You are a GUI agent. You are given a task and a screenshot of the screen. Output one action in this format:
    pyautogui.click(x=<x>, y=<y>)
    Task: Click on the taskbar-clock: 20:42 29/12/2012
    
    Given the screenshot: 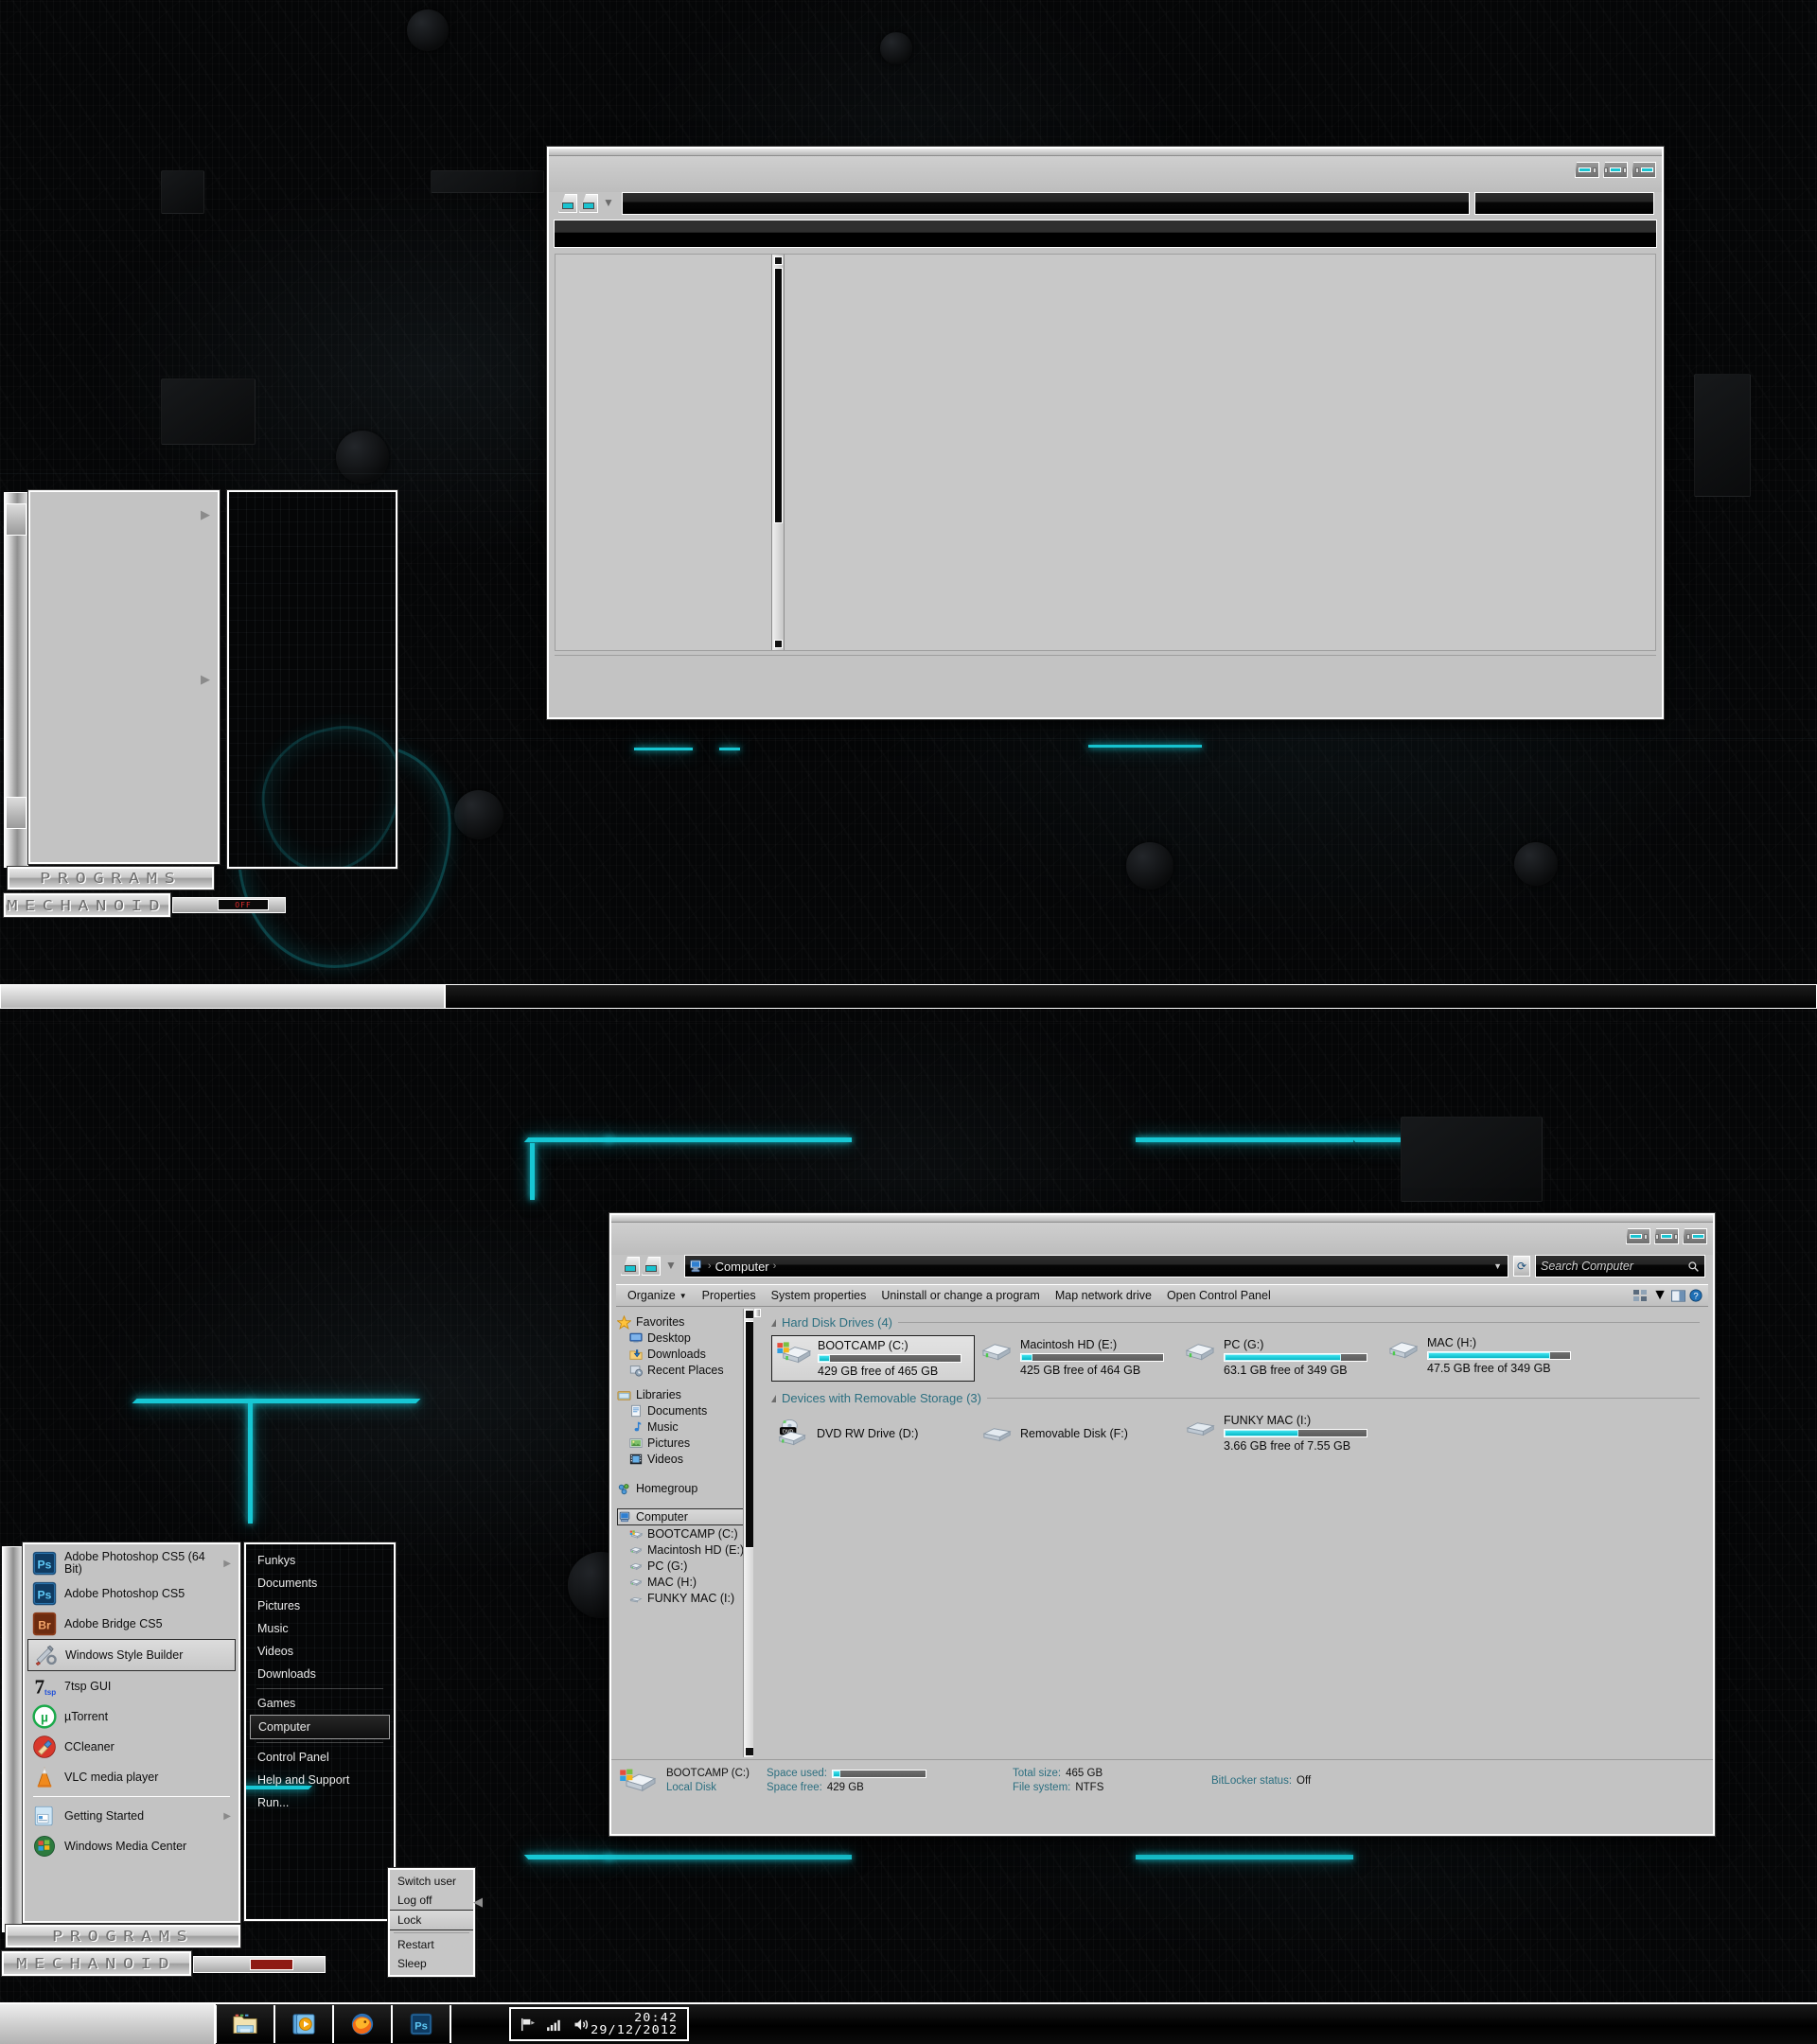 What is the action you would take?
    pyautogui.click(x=635, y=2023)
    